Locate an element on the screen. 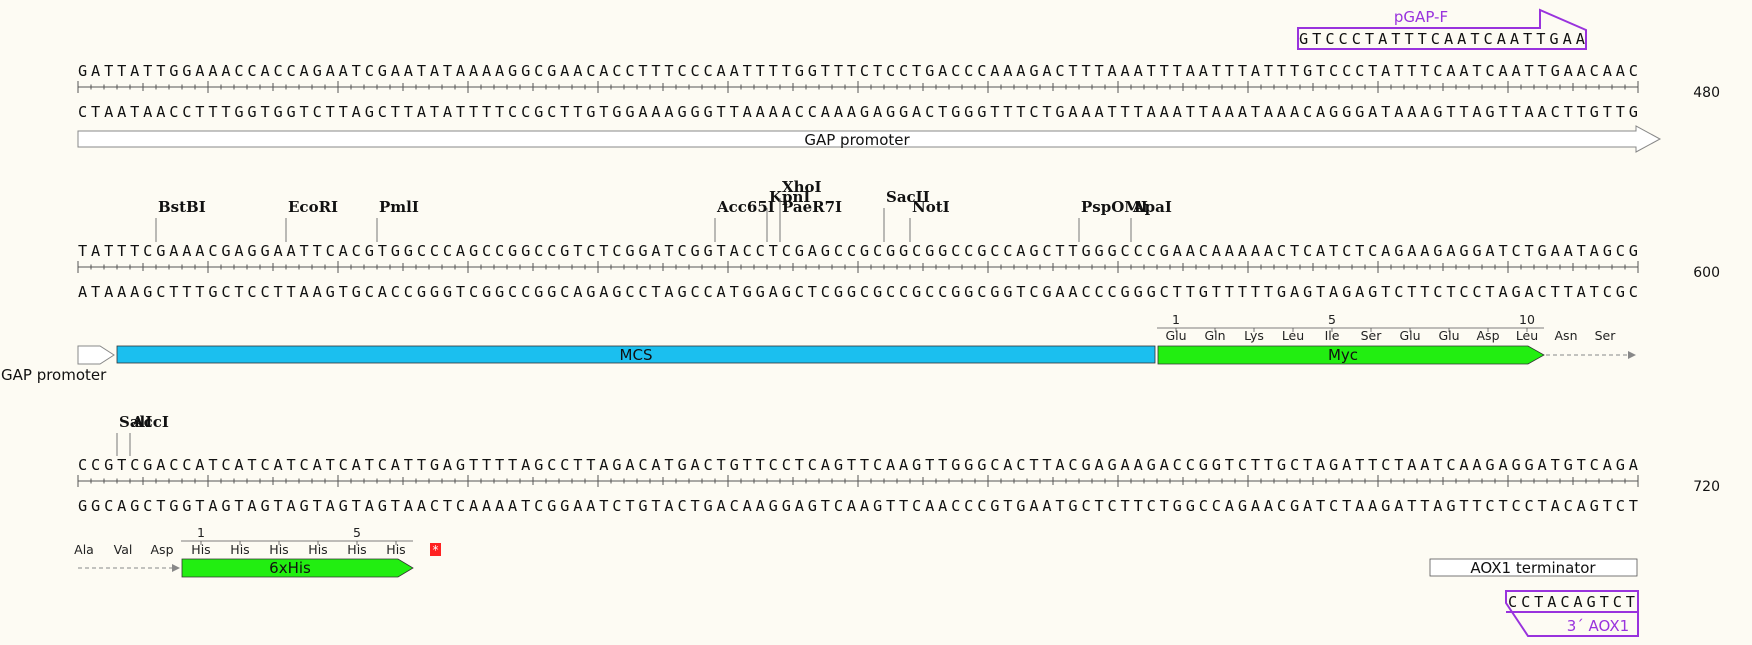 Image resolution: width=1752 pixels, height=645 pixels. enzyme-label-ecori: EcoRI is located at coordinates (313, 207).